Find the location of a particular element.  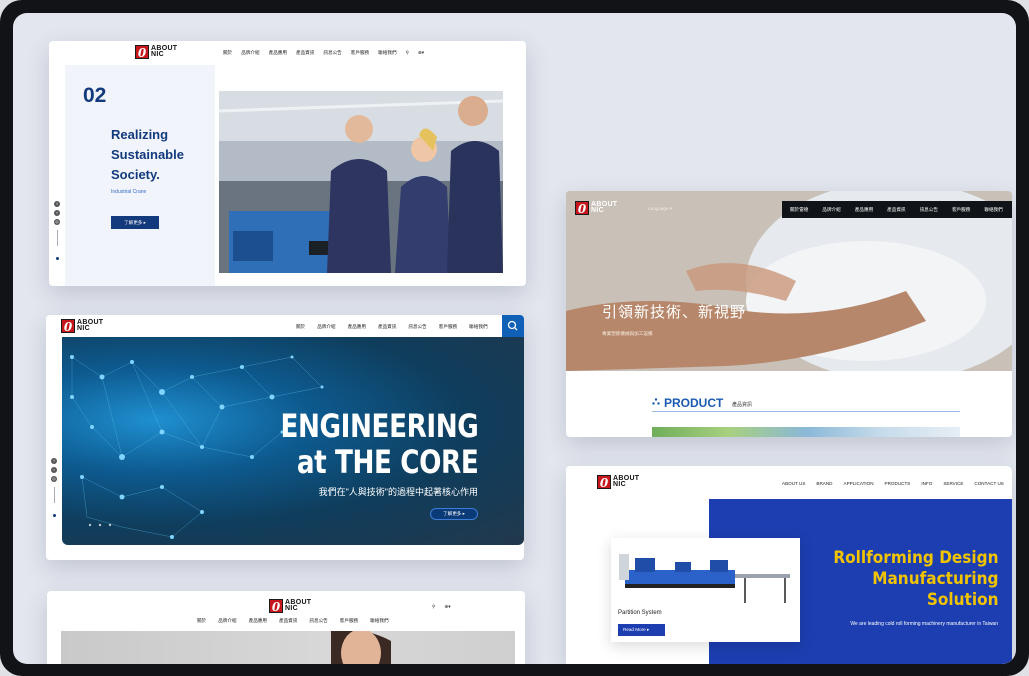

search-icon is located at coordinates (512, 325).